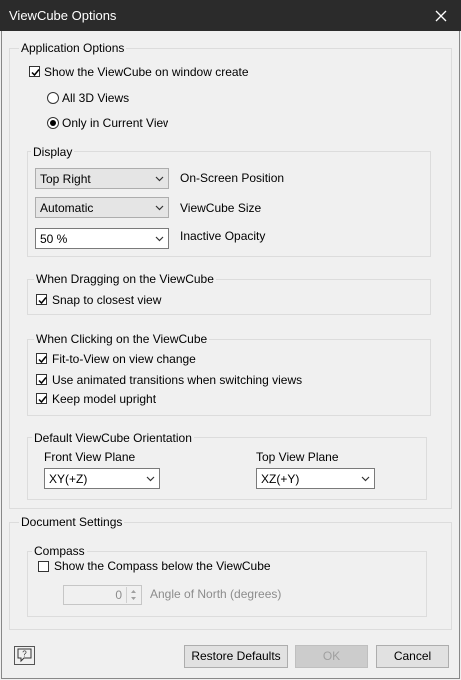 The height and width of the screenshot is (680, 461). I want to click on restore-defaults-button: Restore Defaults, so click(236, 656).